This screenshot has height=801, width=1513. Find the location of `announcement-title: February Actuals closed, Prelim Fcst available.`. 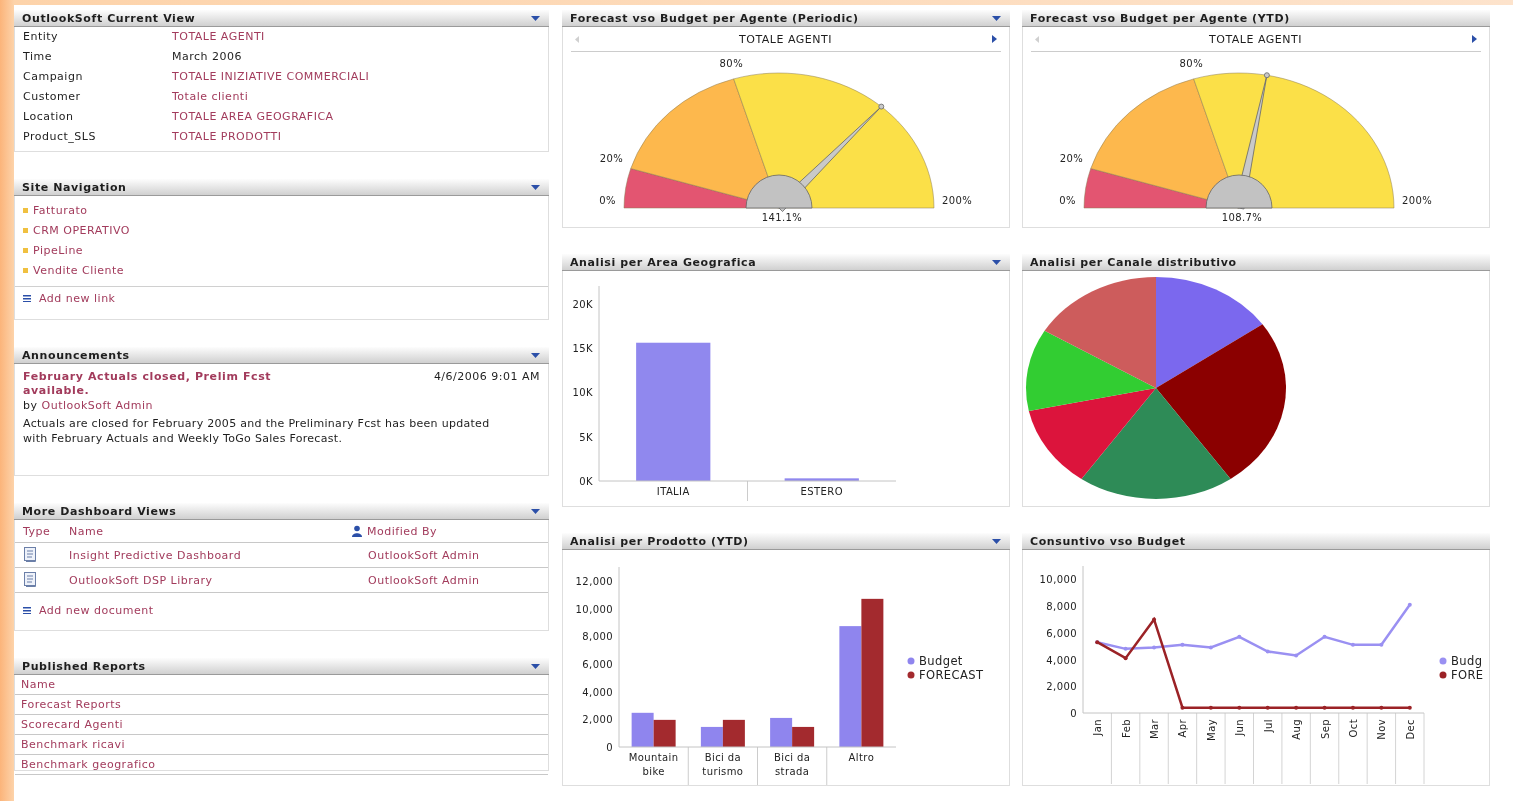

announcement-title: February Actuals closed, Prelim Fcst available. is located at coordinates (173, 384).